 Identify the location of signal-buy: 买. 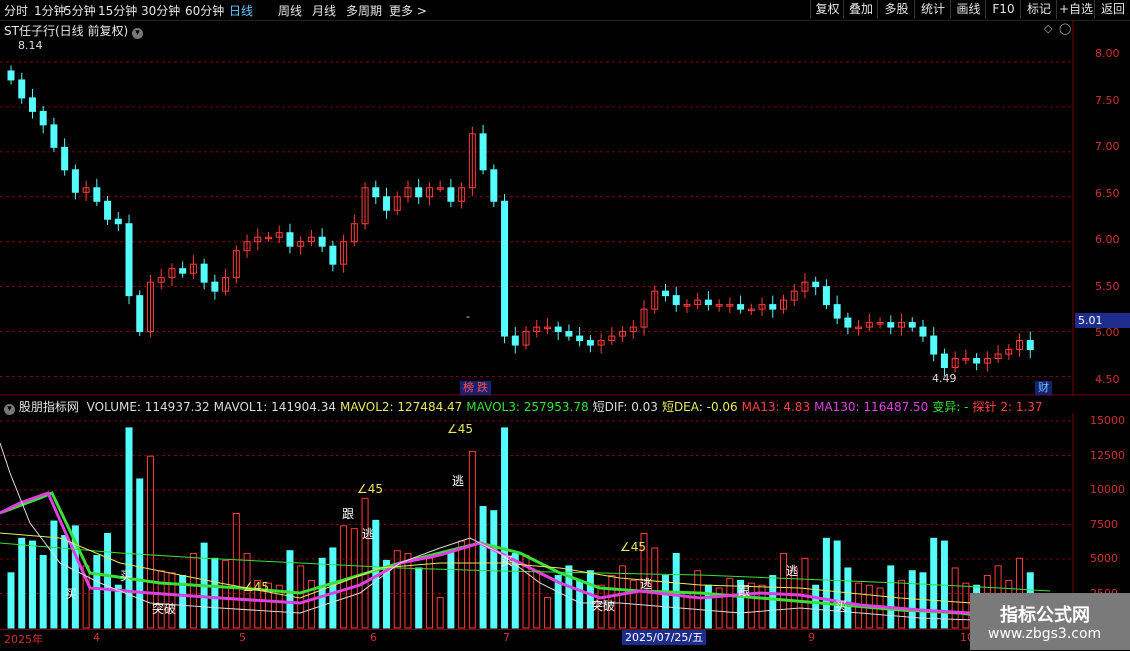
(841, 606).